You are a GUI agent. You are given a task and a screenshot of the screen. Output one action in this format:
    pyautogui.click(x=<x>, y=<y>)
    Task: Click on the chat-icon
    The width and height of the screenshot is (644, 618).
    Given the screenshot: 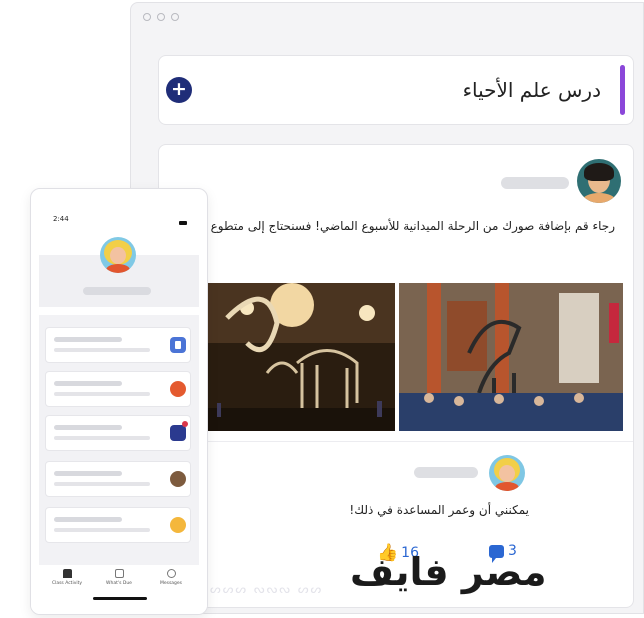 What is the action you would take?
    pyautogui.click(x=171, y=573)
    